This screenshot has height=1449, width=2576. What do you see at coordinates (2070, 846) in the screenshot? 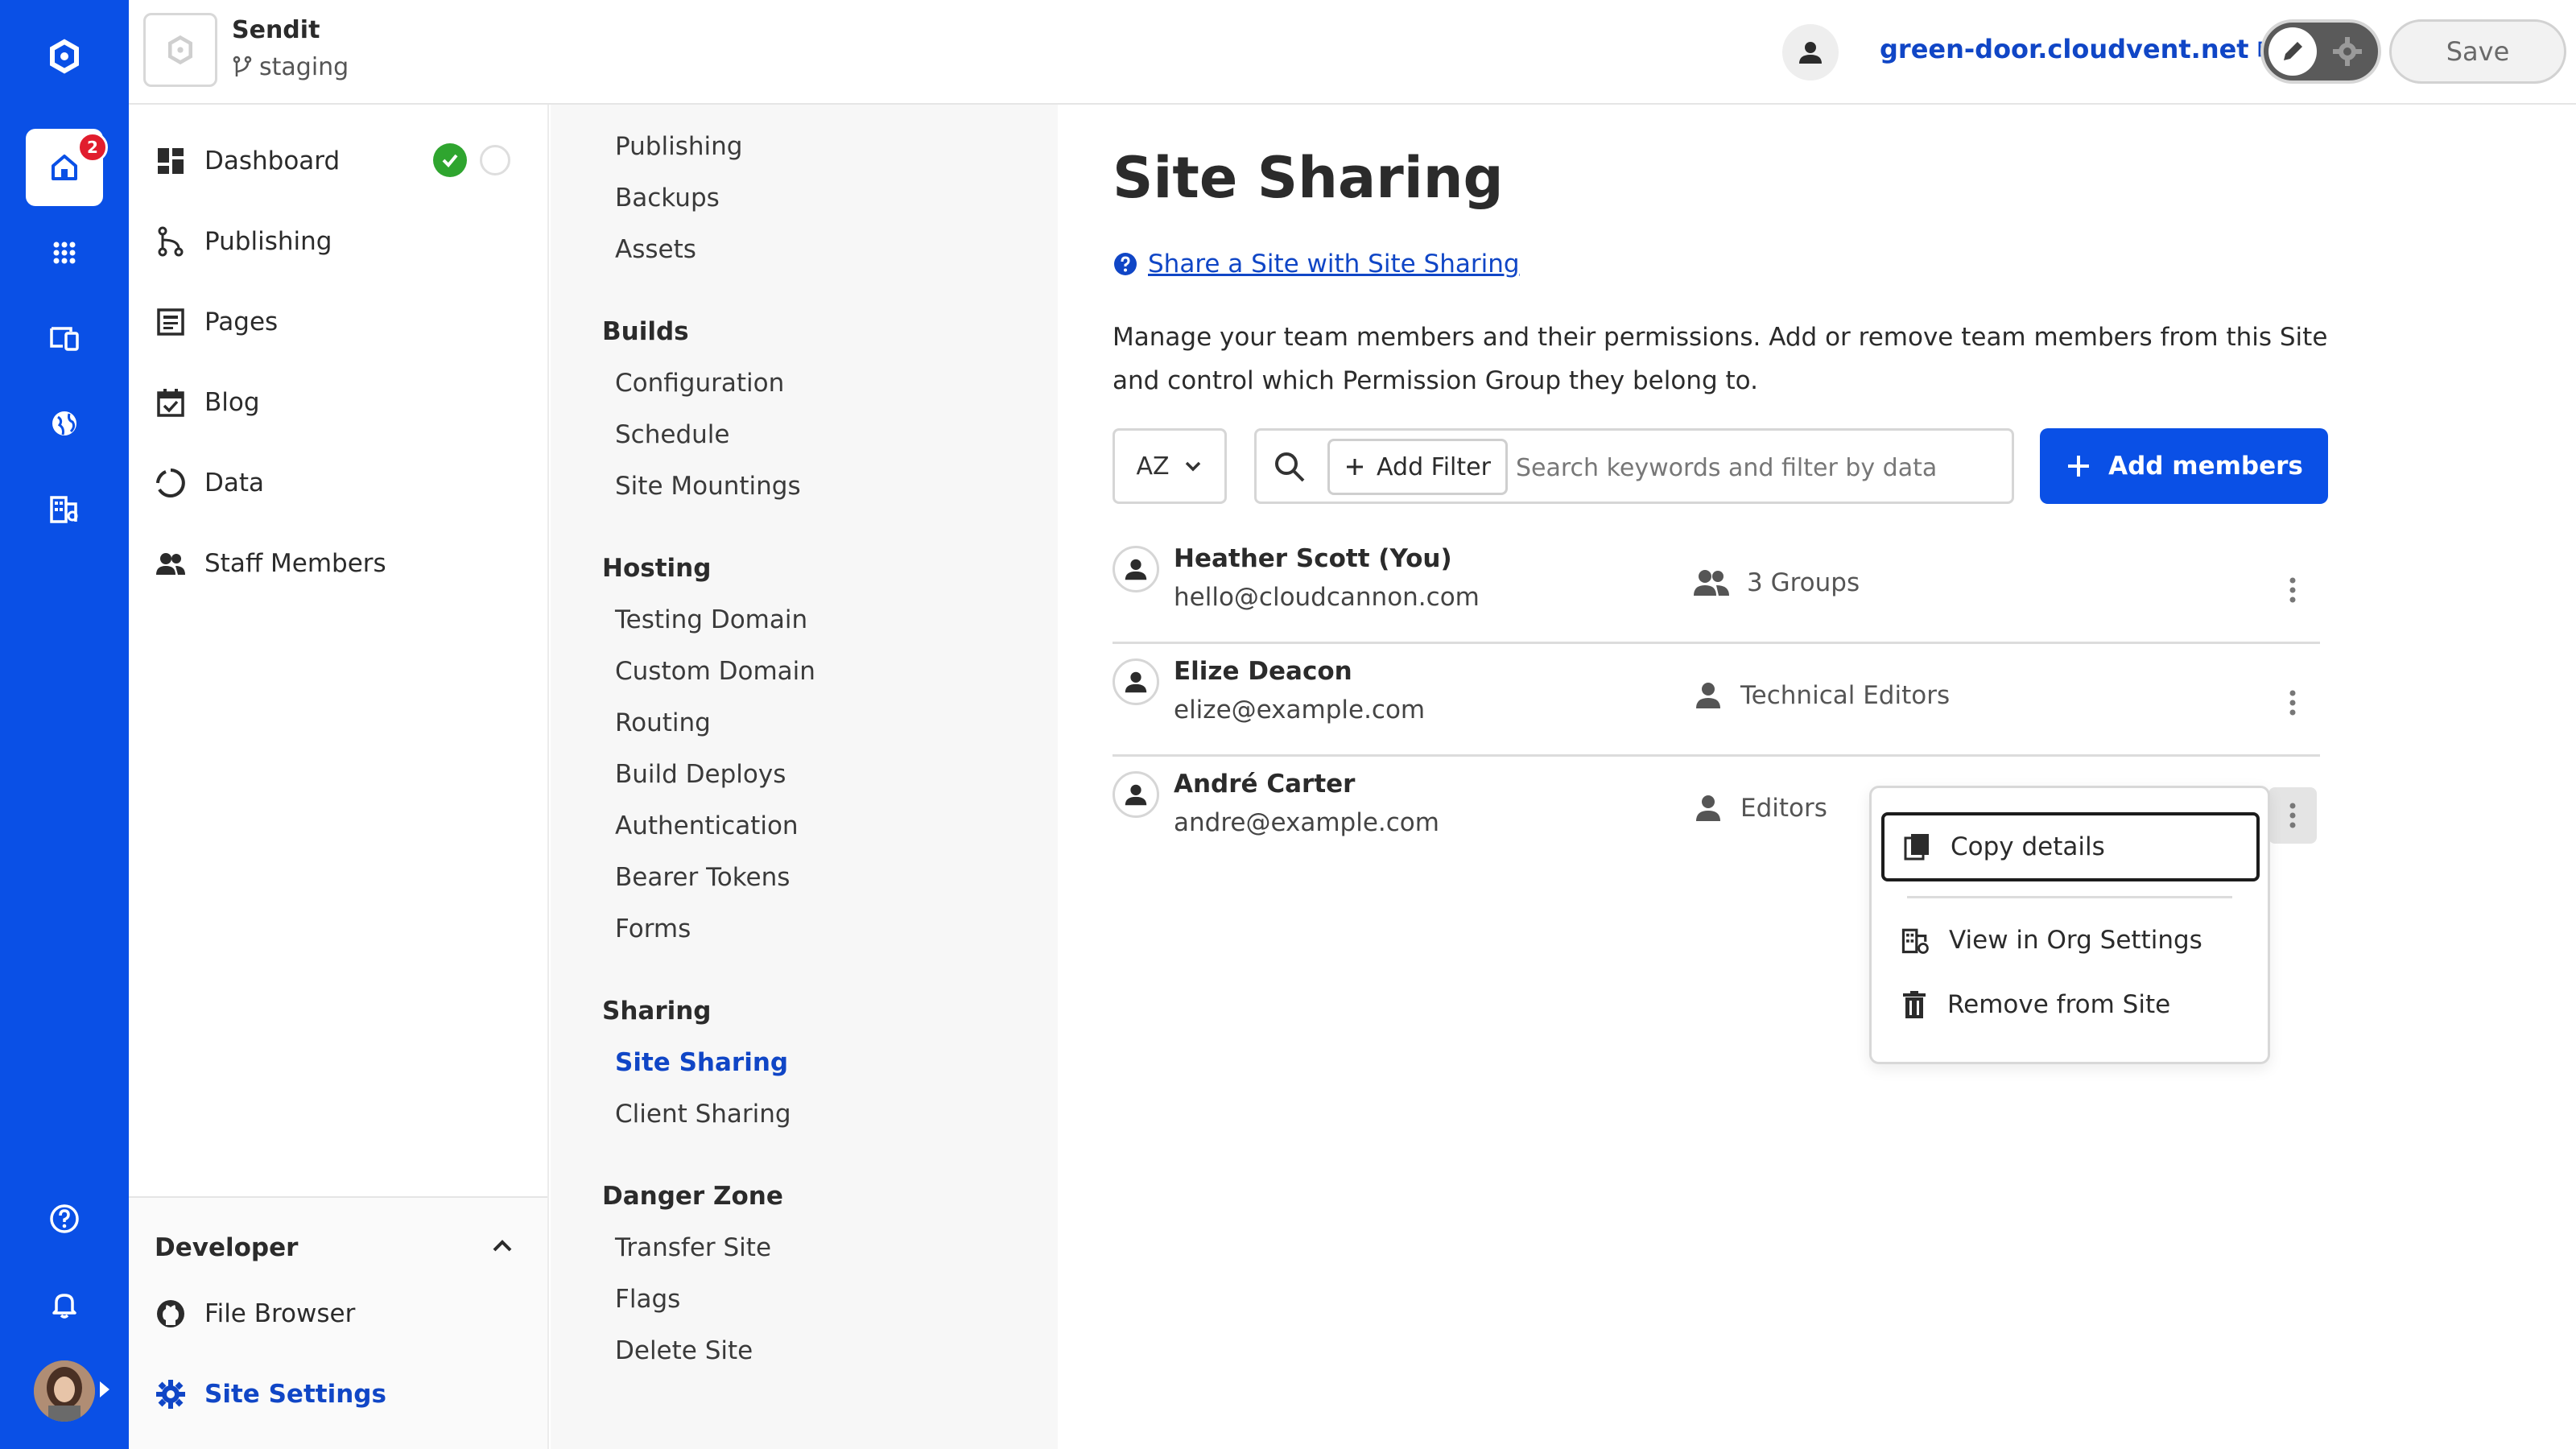
I see `menu-item-copy-details: Copy details` at bounding box center [2070, 846].